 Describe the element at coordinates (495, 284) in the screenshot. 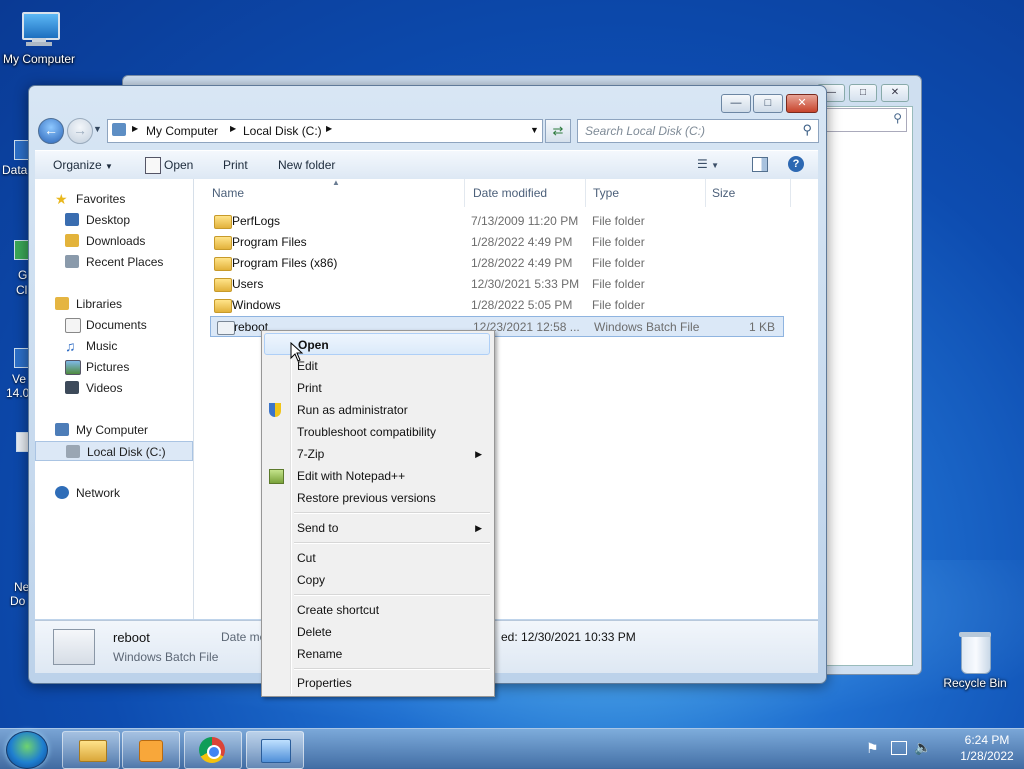

I see `file-row: Users 12/30/2021 5:33 PM File folder` at that location.